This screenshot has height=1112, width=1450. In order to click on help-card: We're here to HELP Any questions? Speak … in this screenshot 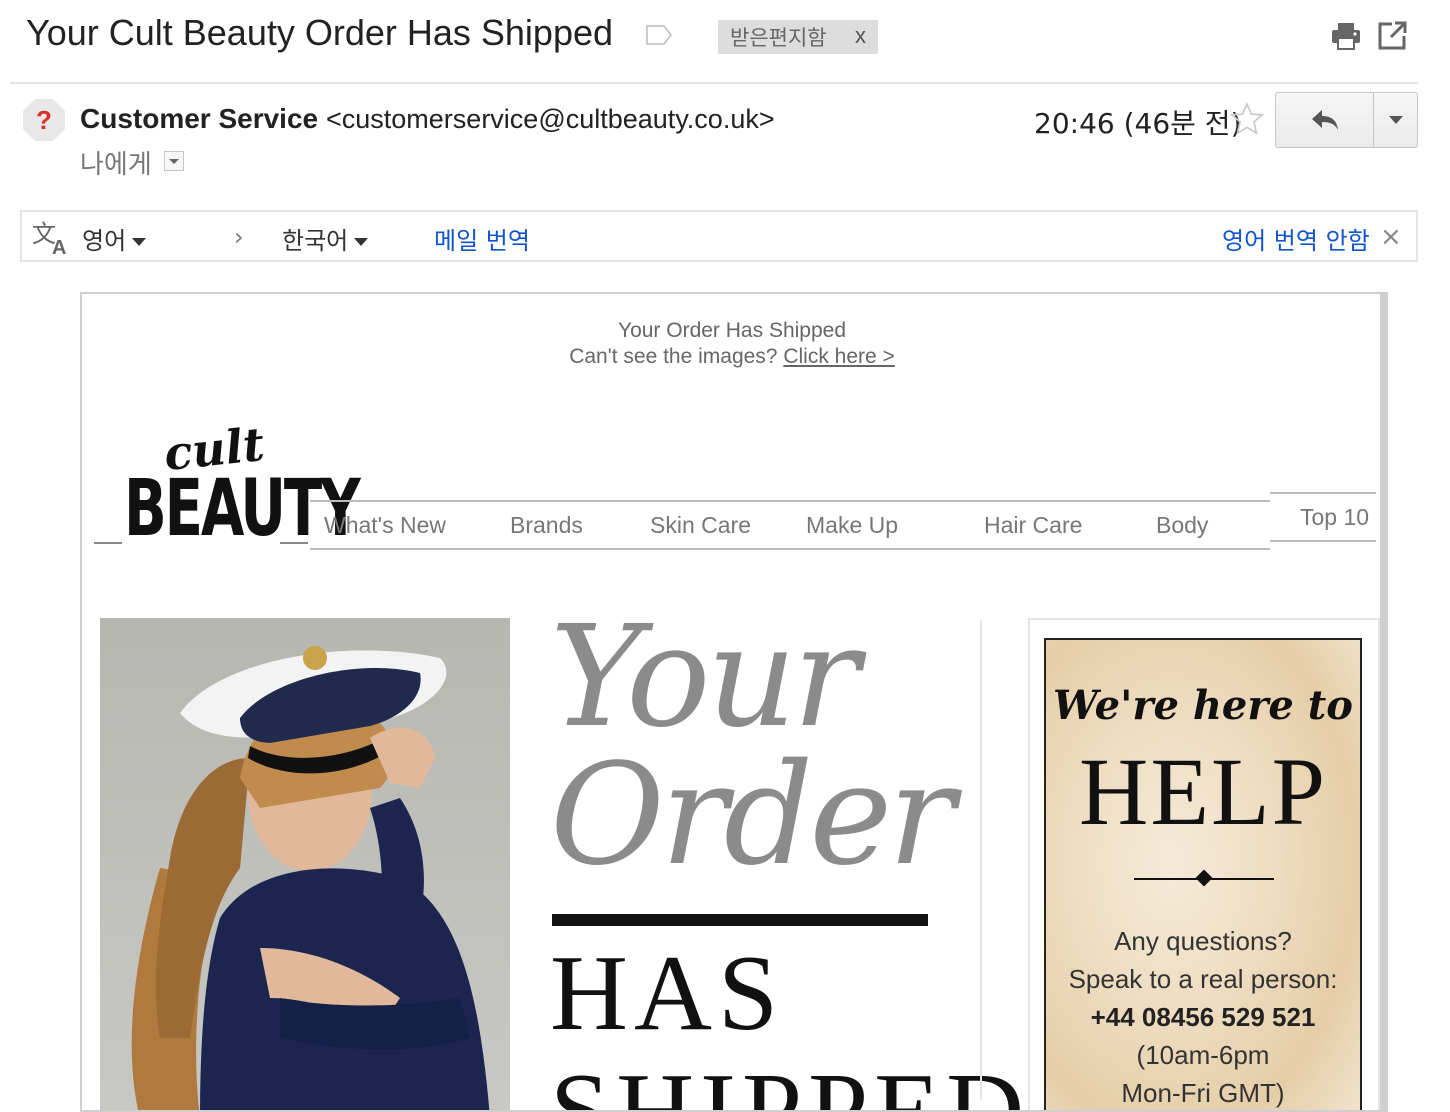, I will do `click(1203, 874)`.